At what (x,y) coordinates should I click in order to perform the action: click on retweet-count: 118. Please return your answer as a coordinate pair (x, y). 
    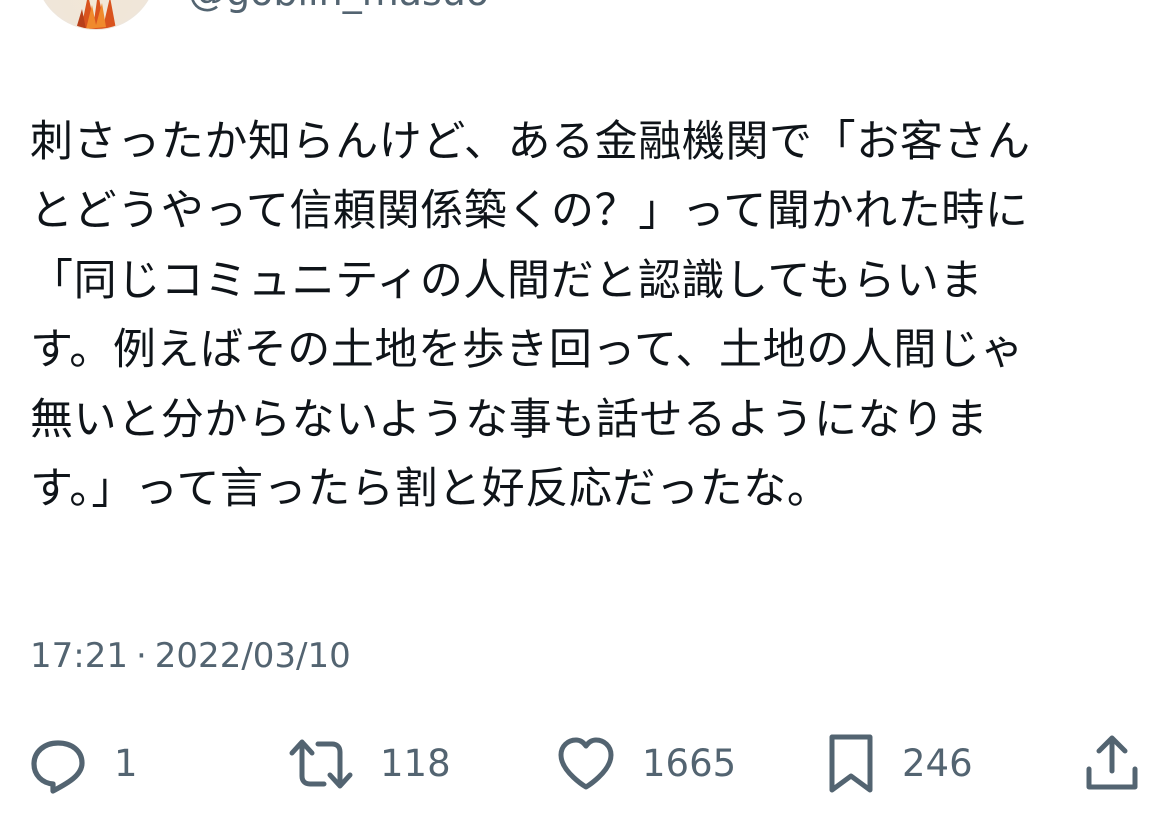
    Looking at the image, I should click on (415, 763).